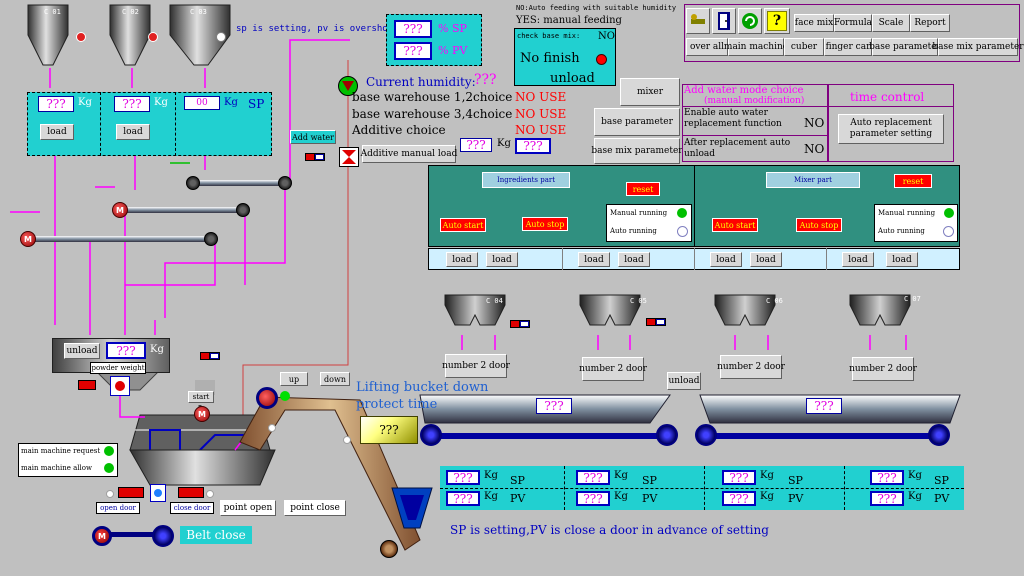  I want to click on menu-face-mix: face mix, so click(814, 23).